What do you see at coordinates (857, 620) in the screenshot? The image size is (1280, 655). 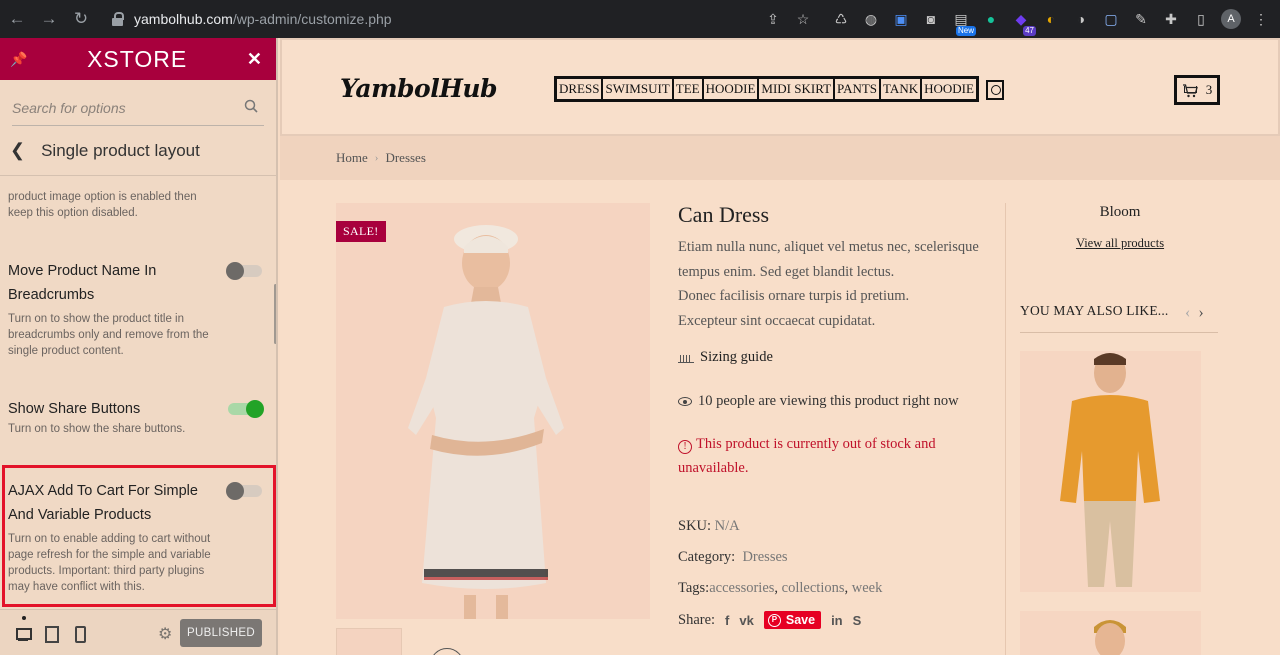 I see `skype-icon: S` at bounding box center [857, 620].